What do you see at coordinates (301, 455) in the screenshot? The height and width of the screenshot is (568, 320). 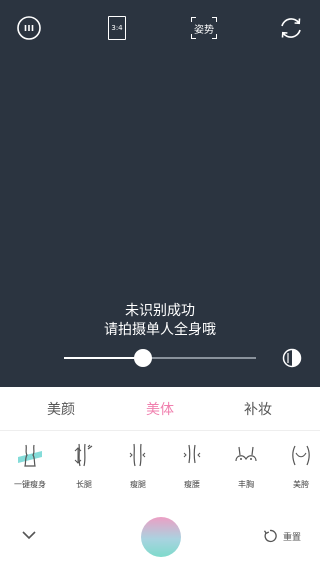 I see `hips-icon` at bounding box center [301, 455].